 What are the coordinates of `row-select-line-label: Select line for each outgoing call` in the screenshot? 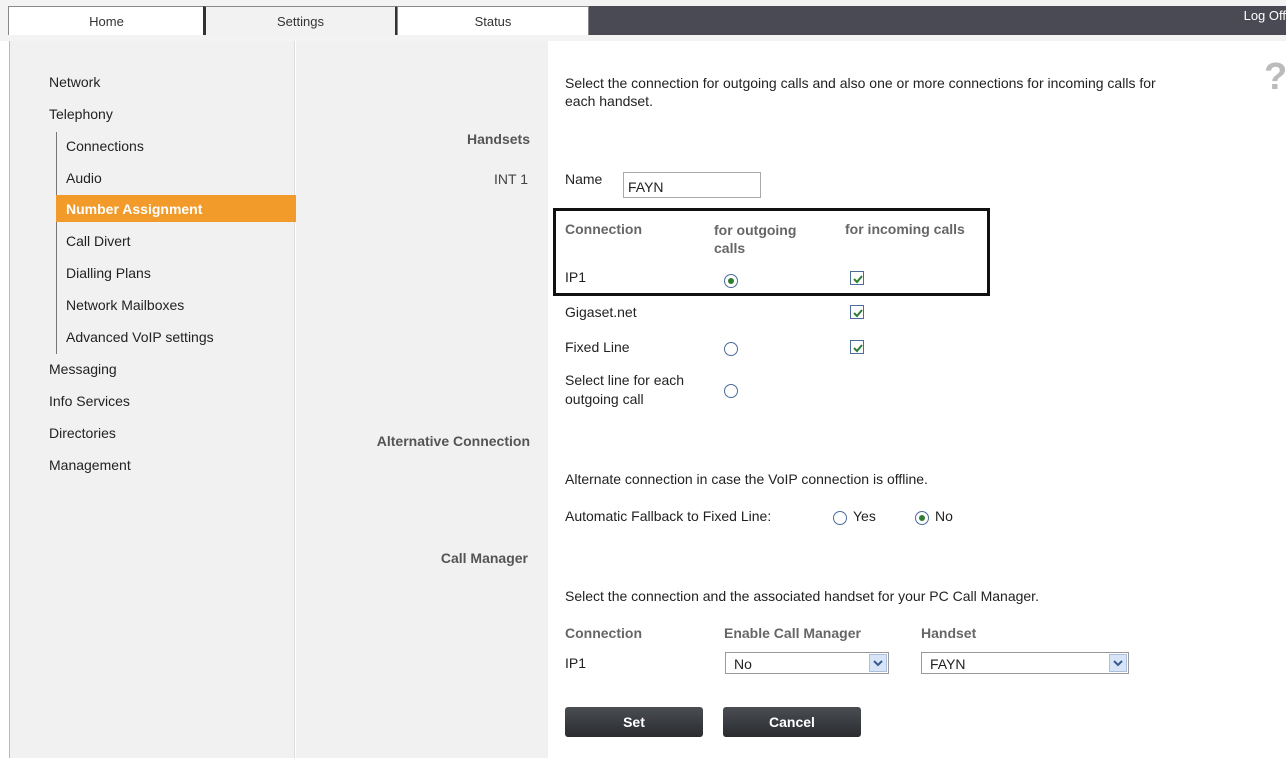 It's located at (625, 389).